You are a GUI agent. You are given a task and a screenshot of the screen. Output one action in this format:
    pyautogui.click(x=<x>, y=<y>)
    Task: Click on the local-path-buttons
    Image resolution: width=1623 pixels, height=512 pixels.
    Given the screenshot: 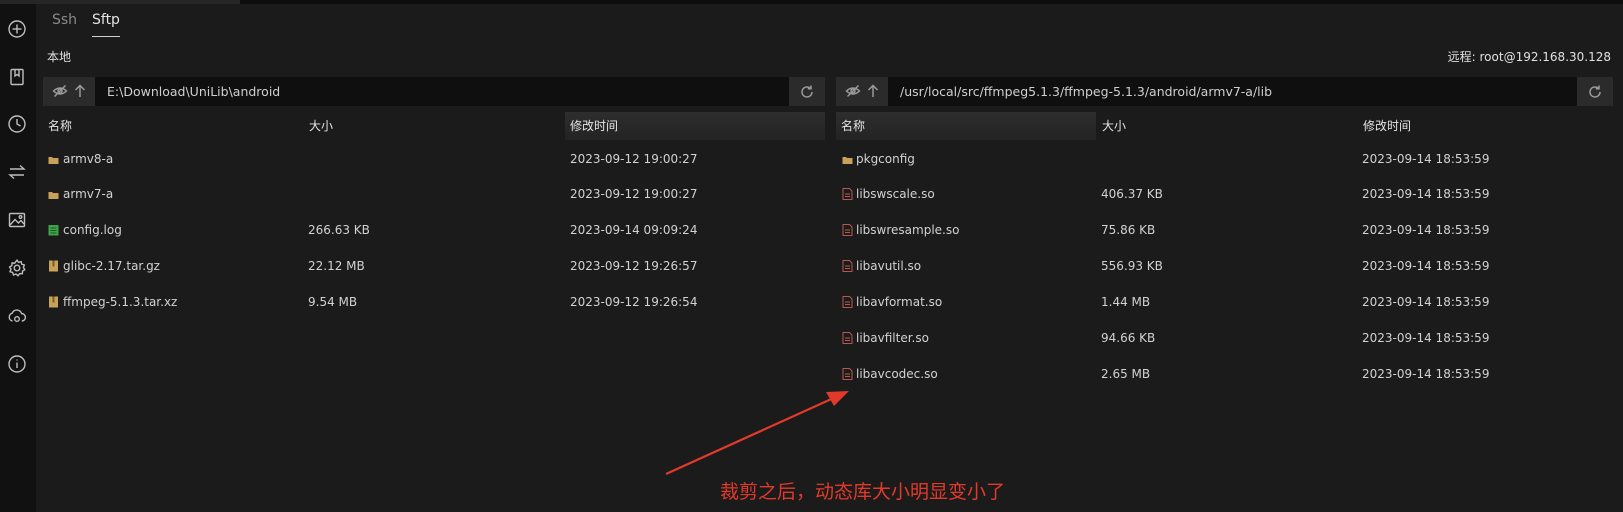 What is the action you would take?
    pyautogui.click(x=69, y=91)
    